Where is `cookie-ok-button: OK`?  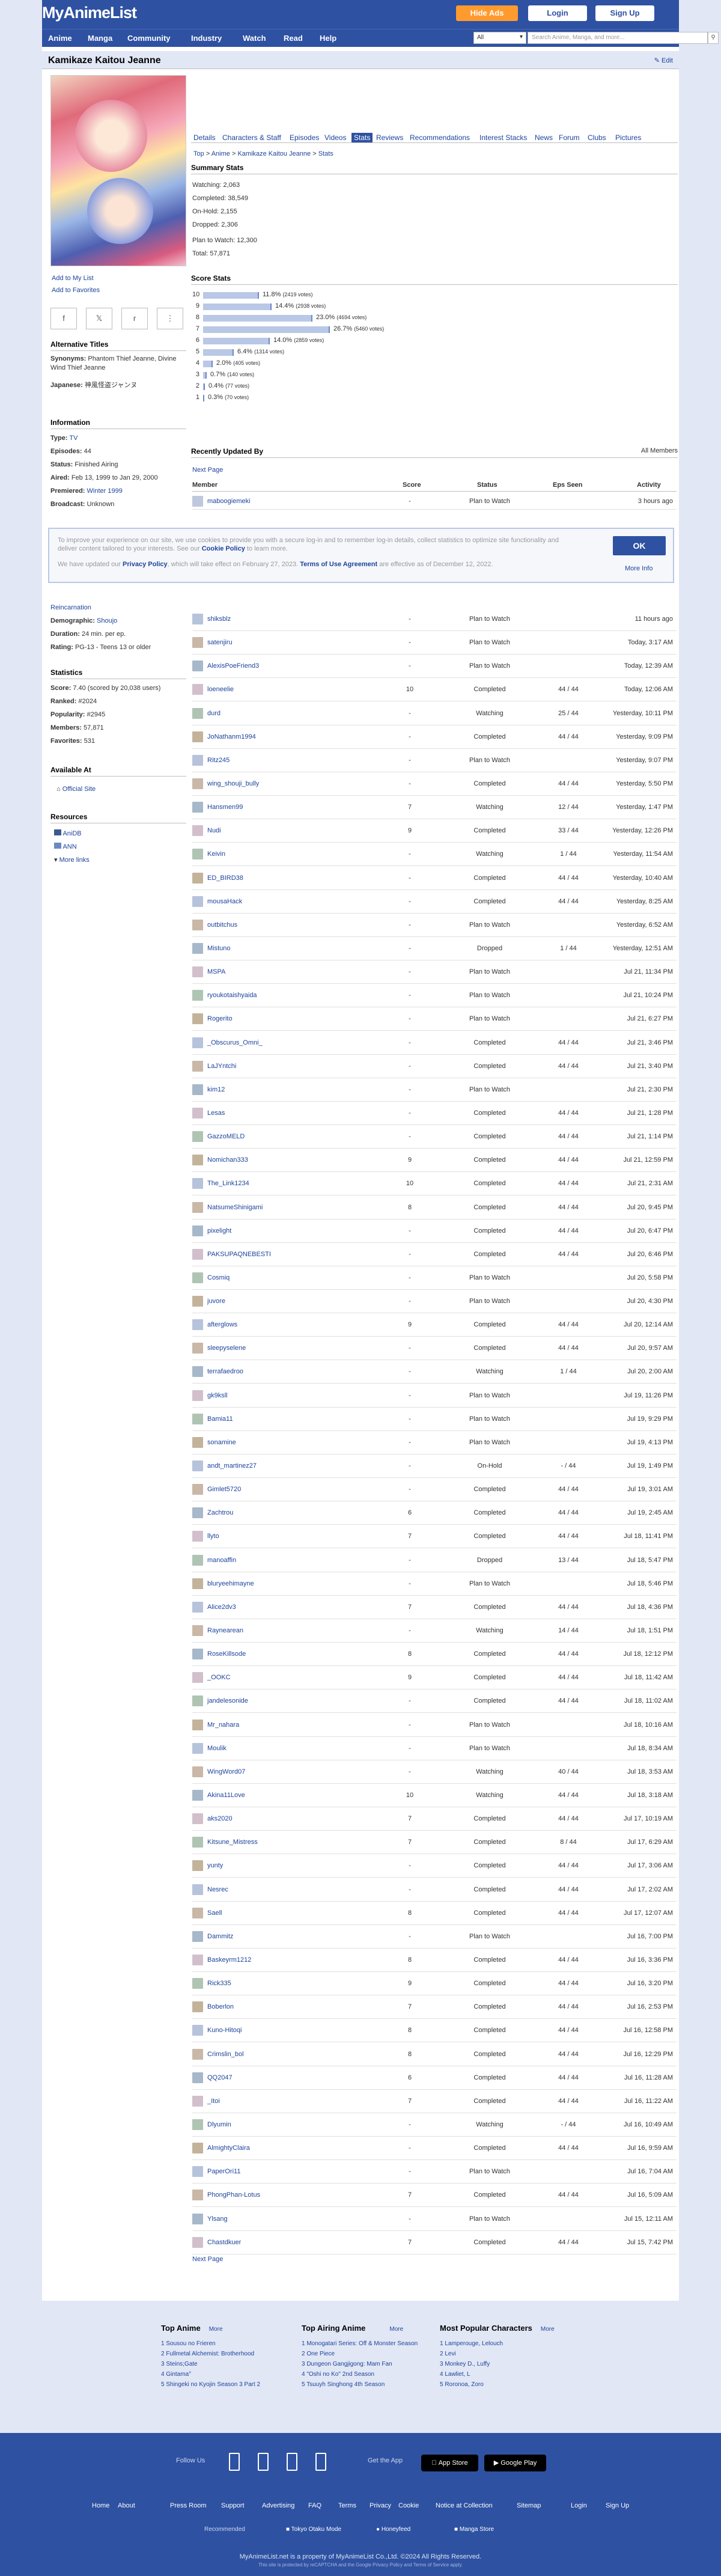
cookie-ok-button: OK is located at coordinates (639, 545).